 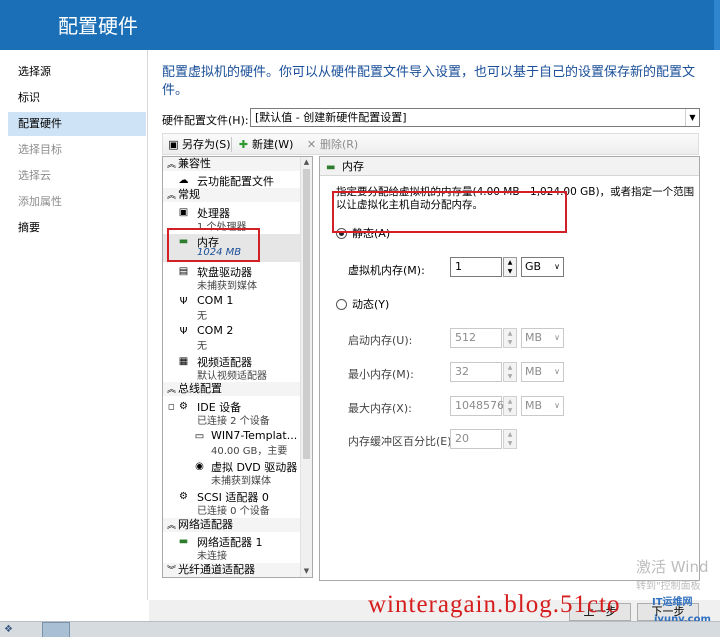 I want to click on memory-buffer-label: 内存缓冲区百分比(E):, so click(x=402, y=441).